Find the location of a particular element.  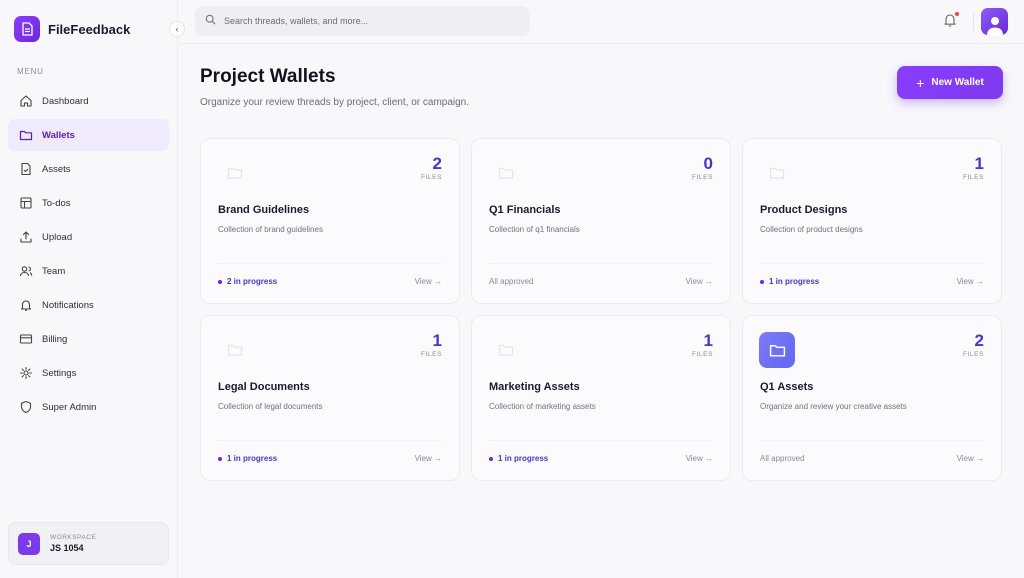

user-icon is located at coordinates (994, 26).